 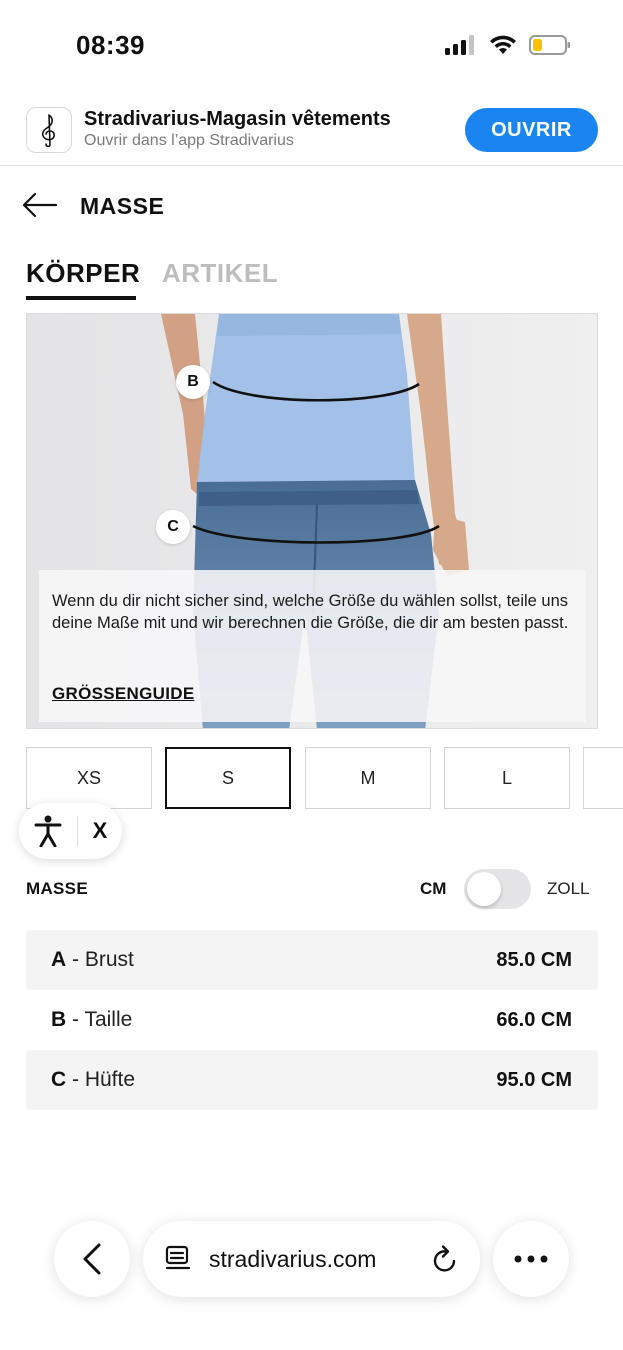 What do you see at coordinates (446, 1259) in the screenshot?
I see `reload-icon` at bounding box center [446, 1259].